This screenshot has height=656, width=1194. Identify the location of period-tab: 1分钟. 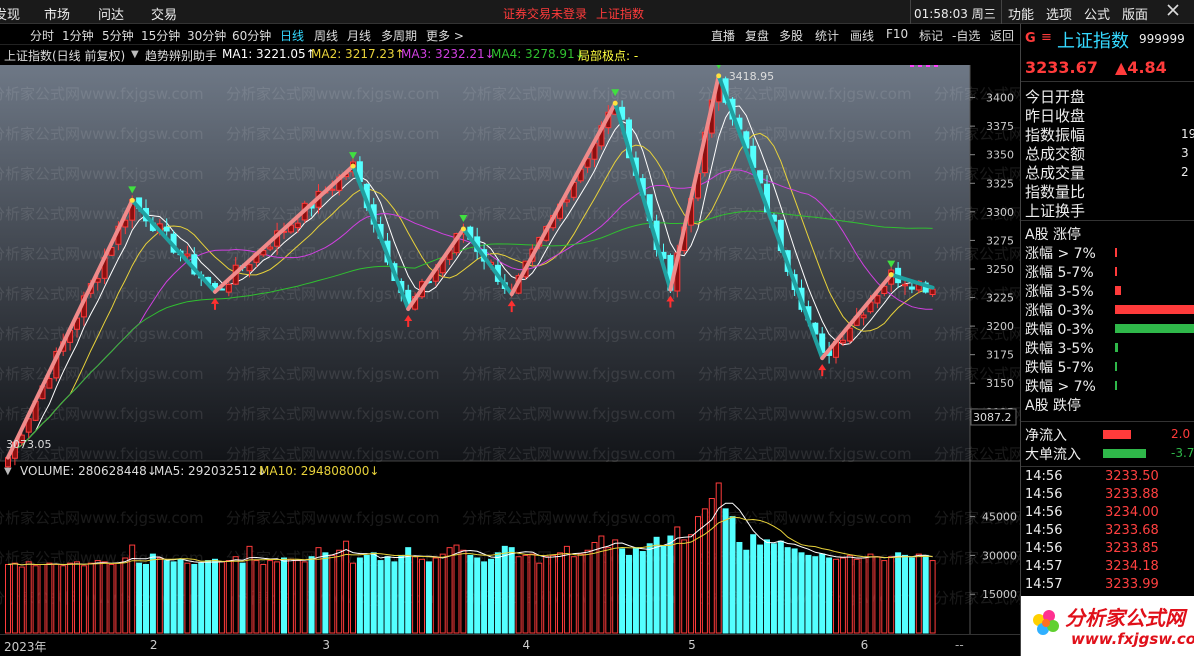
(78, 35).